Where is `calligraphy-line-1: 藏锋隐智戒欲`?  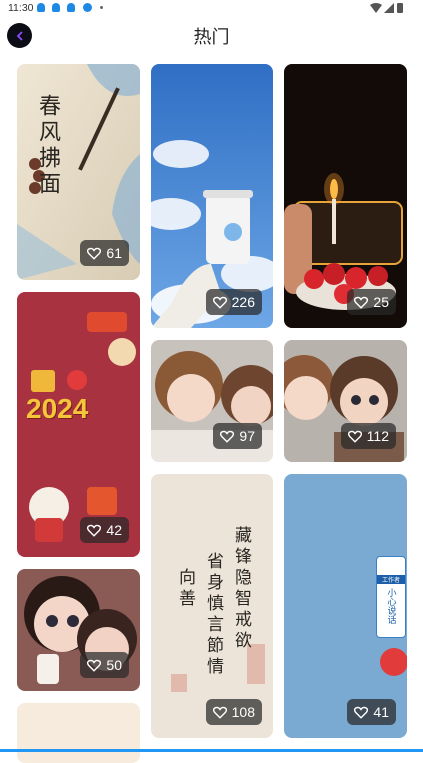 calligraphy-line-1: 藏锋隐智戒欲 is located at coordinates (241, 589).